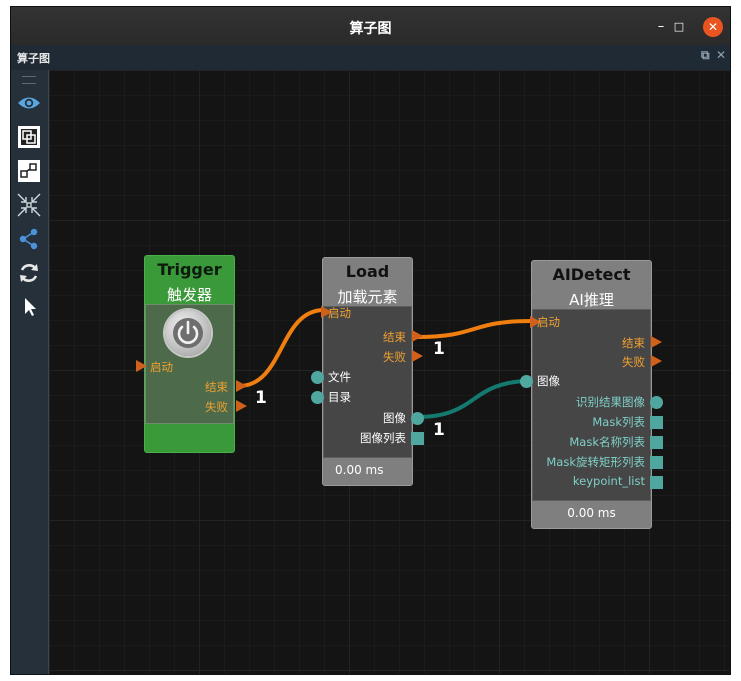 The image size is (741, 681). Describe the element at coordinates (656, 482) in the screenshot. I see `output-port-keypoint-list` at that location.